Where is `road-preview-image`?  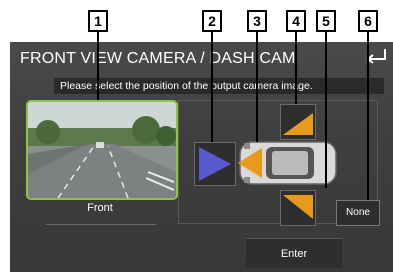 road-preview-image is located at coordinates (102, 150).